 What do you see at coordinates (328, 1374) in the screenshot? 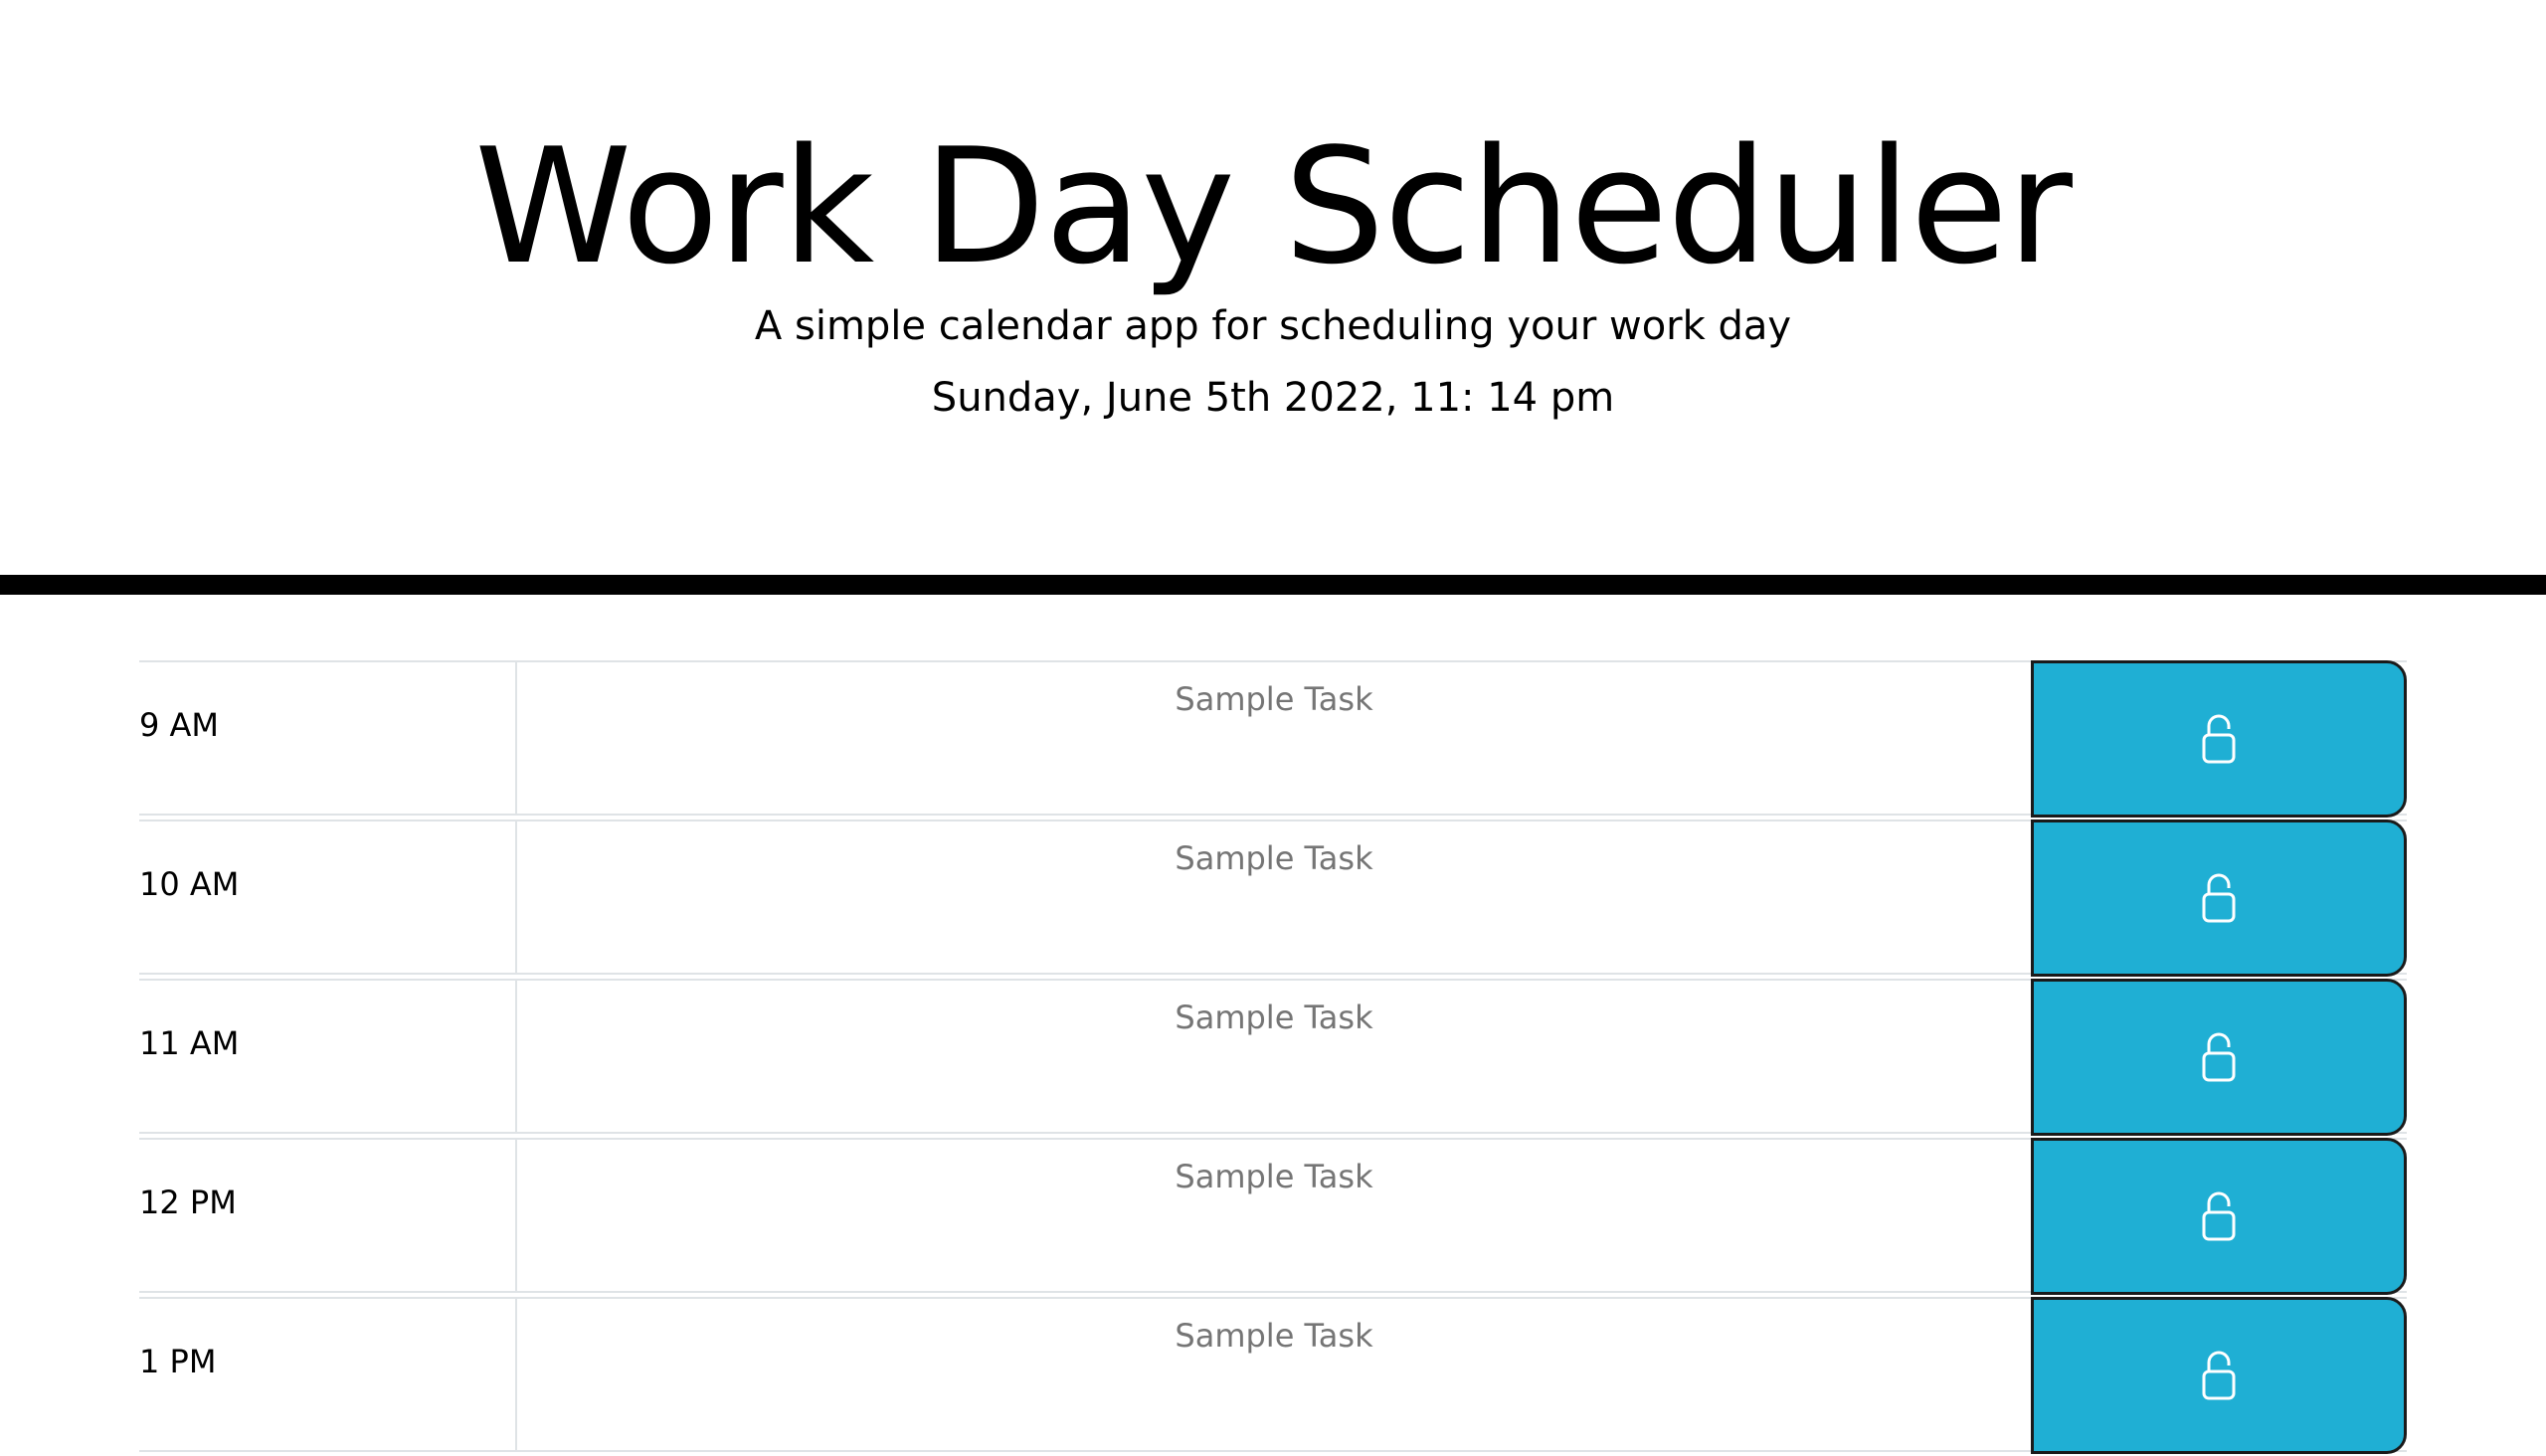
I see `hour-label: 1 PM` at bounding box center [328, 1374].